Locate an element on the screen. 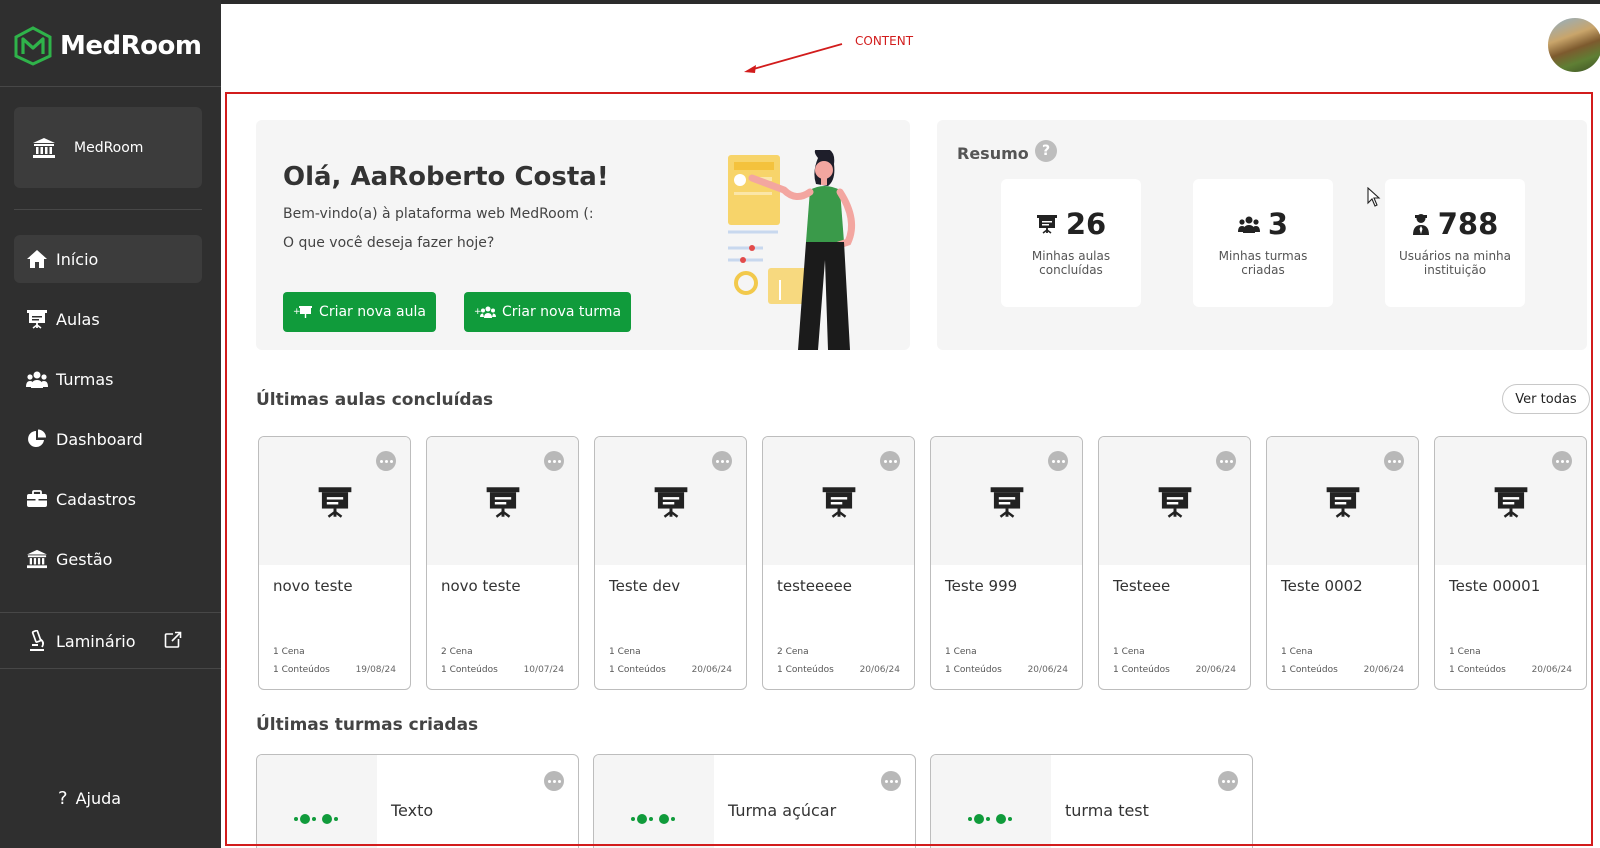  lesson-card: Testeee 1 Cena 1 Conteúdos 20/06/24 is located at coordinates (1174, 563).